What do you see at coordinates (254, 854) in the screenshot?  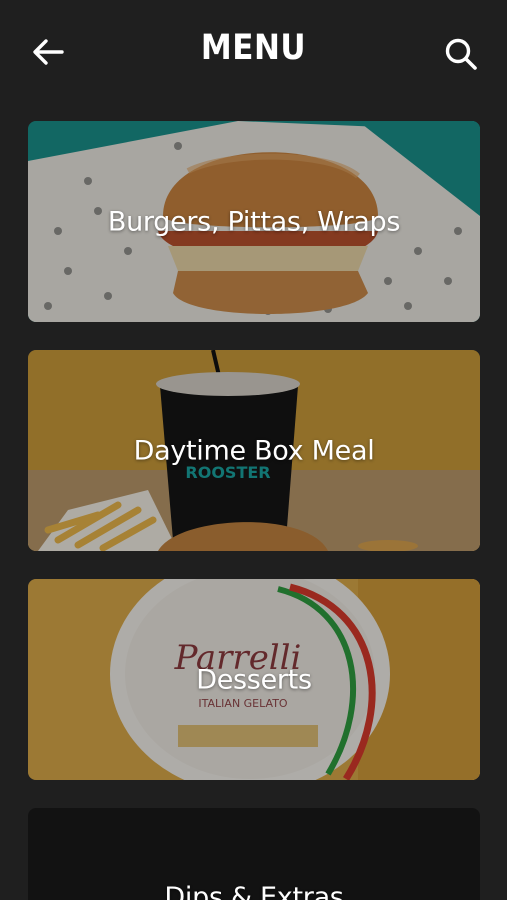 I see `category-card-dips-extras: Dips & Extras` at bounding box center [254, 854].